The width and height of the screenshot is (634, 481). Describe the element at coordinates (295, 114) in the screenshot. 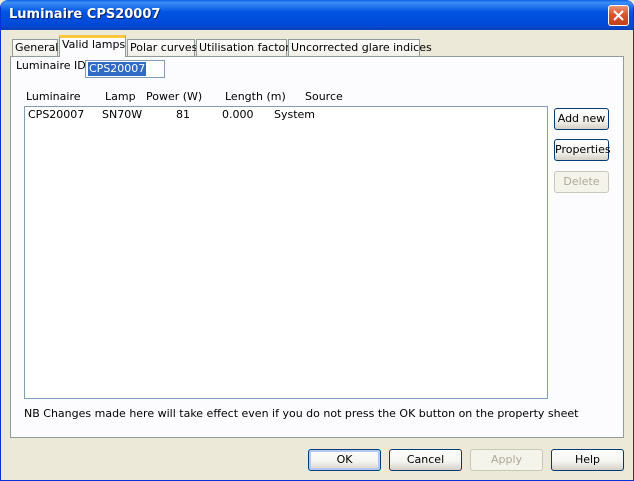

I see `cell-source: System` at that location.